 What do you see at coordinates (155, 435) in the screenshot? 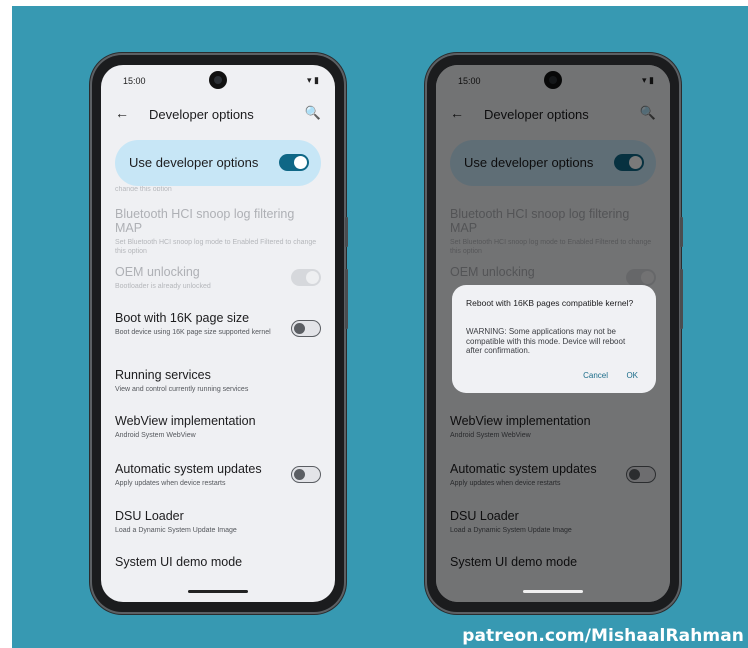
I see `setting-summary: Android System WebView` at bounding box center [155, 435].